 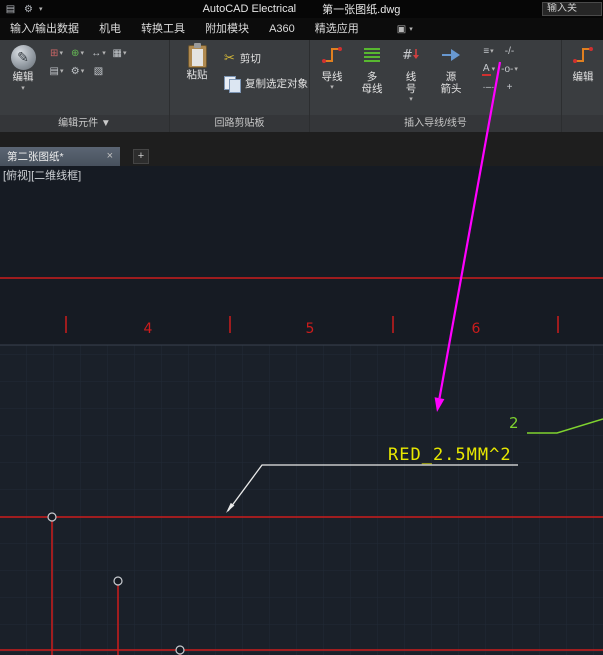 What do you see at coordinates (56, 53) in the screenshot?
I see `internal-jumper-icon: ⊞` at bounding box center [56, 53].